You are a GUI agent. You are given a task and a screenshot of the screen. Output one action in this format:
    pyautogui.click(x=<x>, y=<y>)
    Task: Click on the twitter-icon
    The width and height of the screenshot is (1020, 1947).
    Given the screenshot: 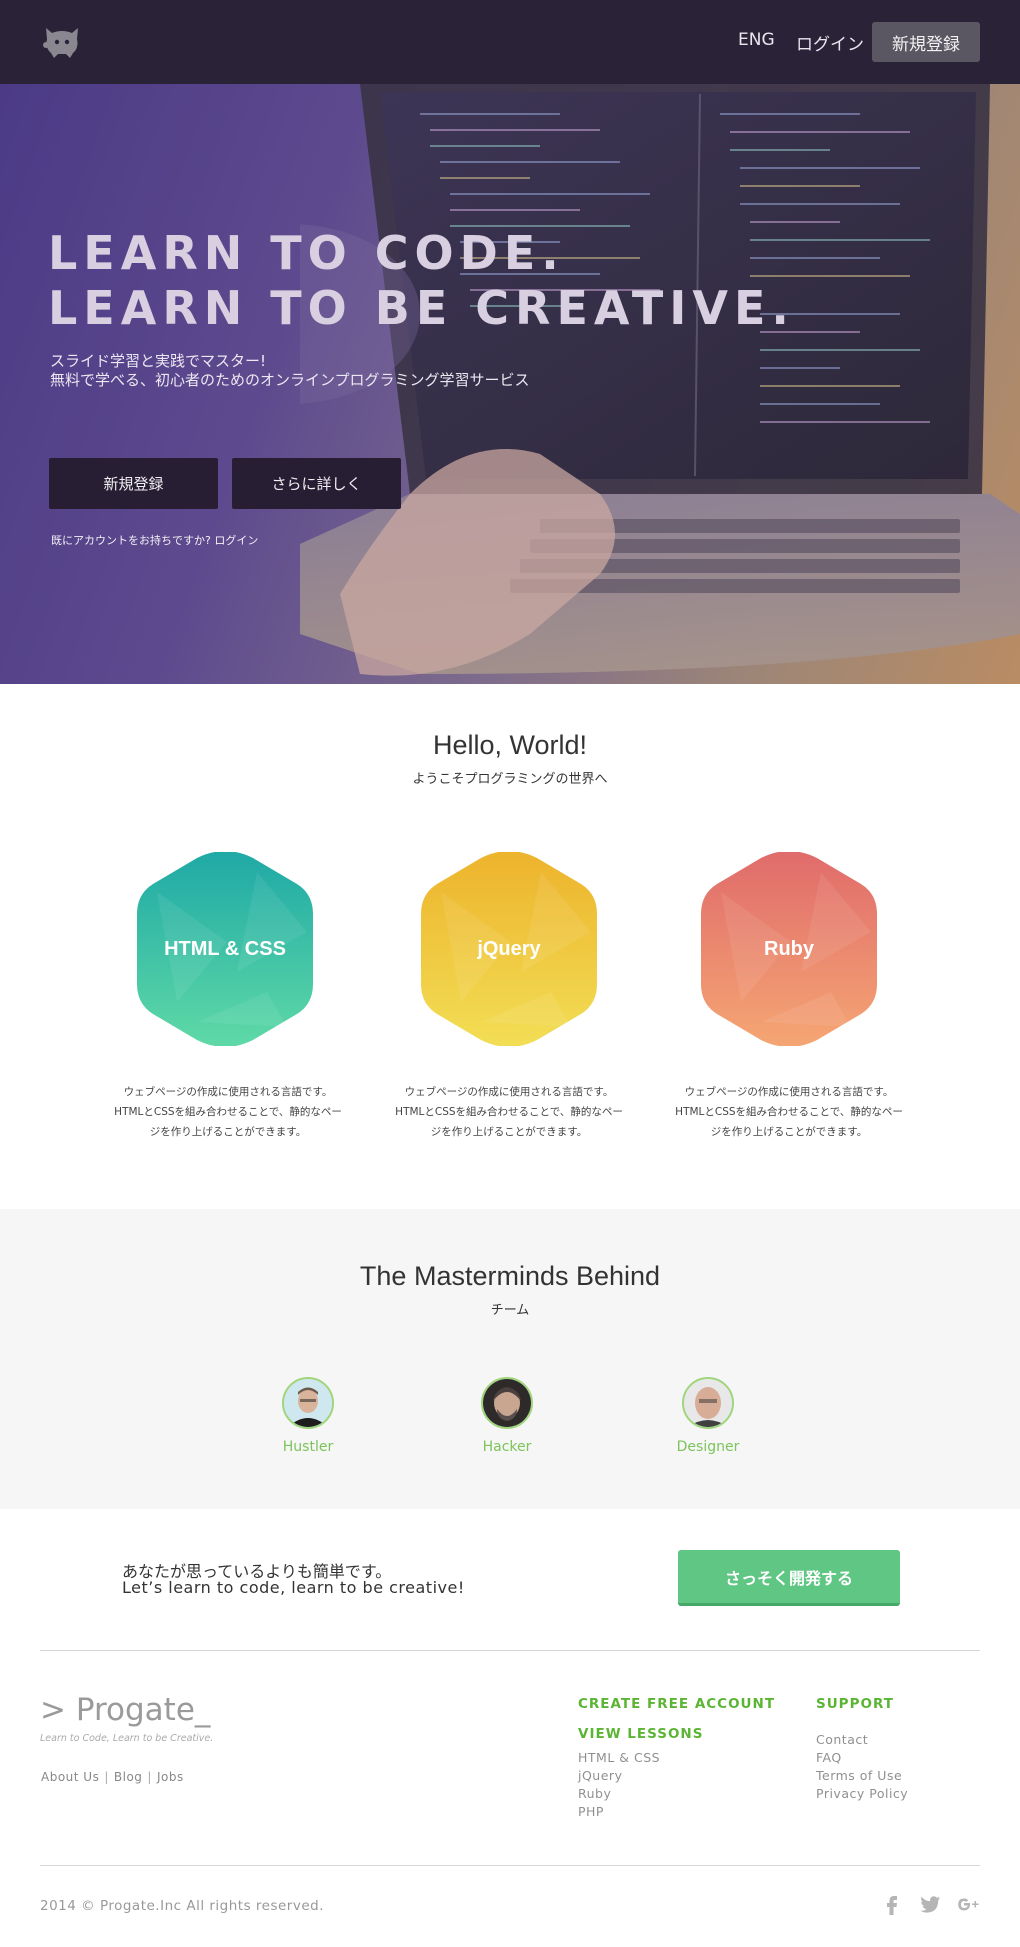 What is the action you would take?
    pyautogui.click(x=930, y=1904)
    